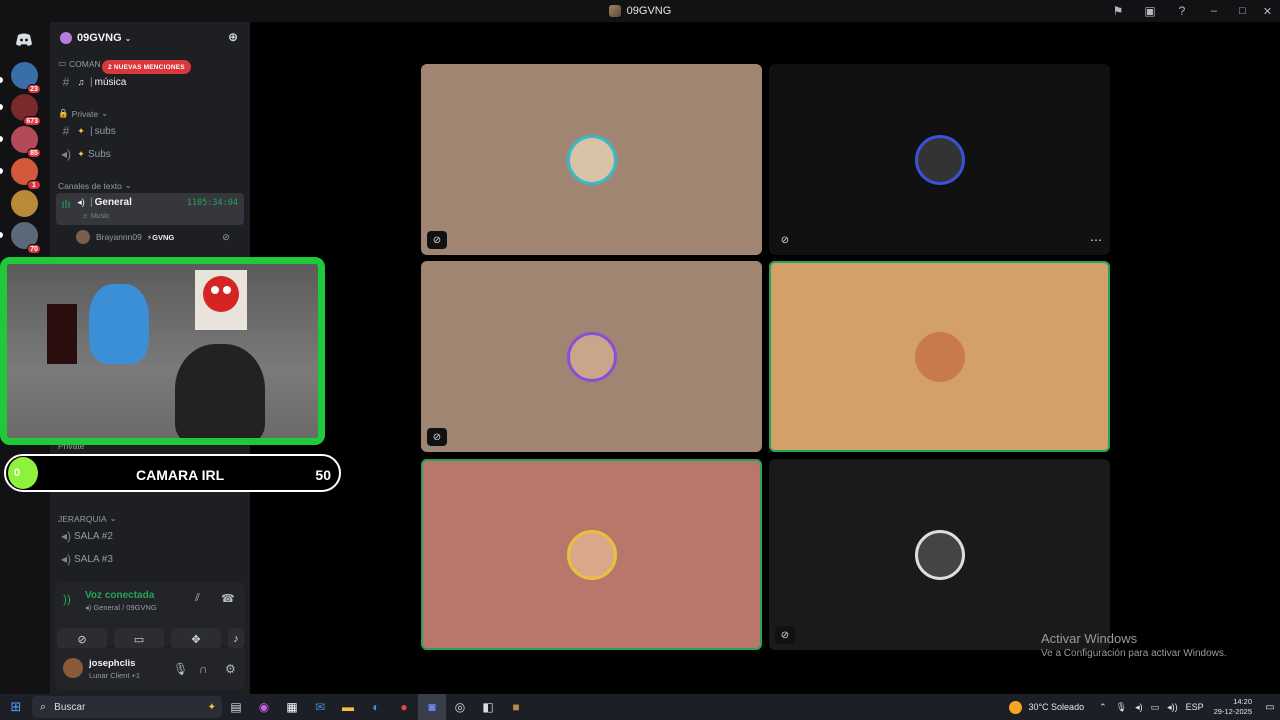  Describe the element at coordinates (197, 598) in the screenshot. I see `noise-suppression-icon: ⫽` at that location.